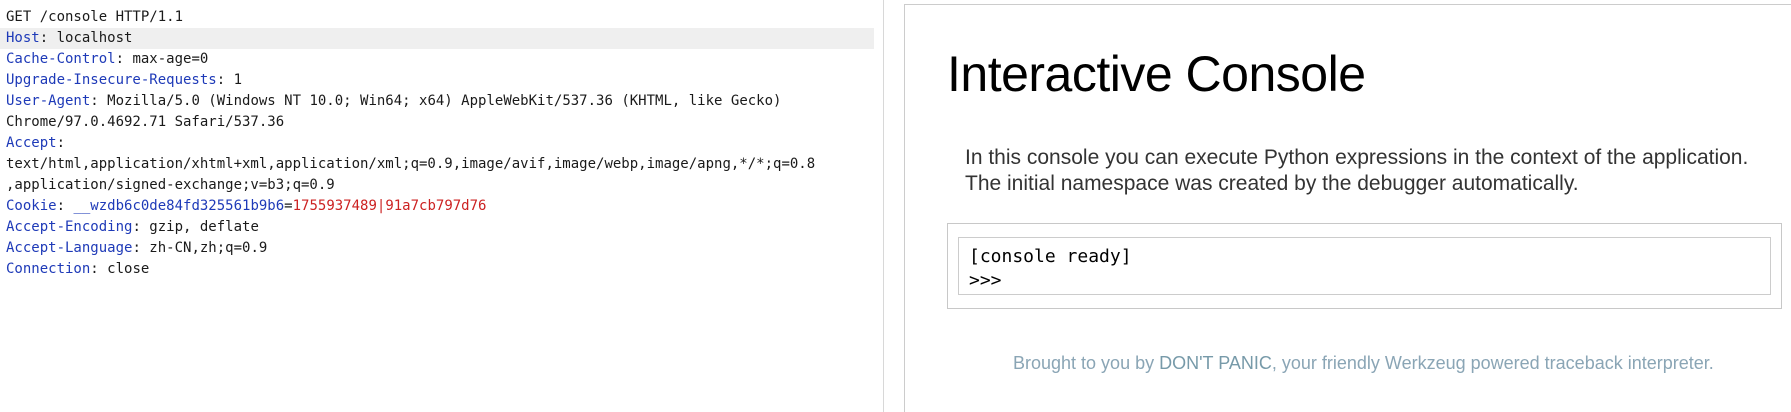 The height and width of the screenshot is (412, 1791). I want to click on request-line-text: GET /console HTTP/1.1, so click(95, 17).